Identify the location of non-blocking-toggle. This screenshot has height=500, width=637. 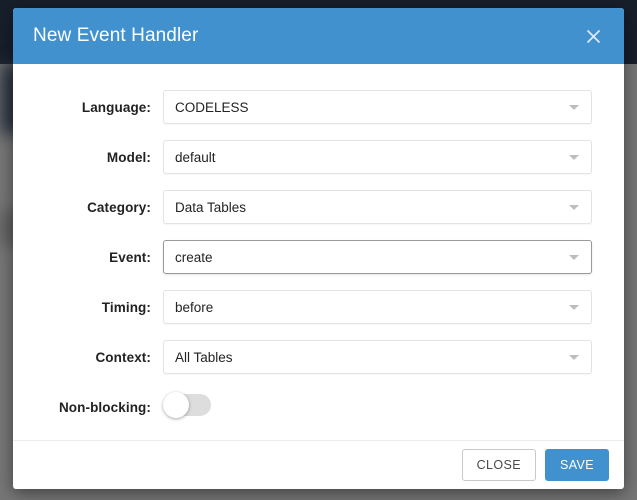
(187, 404).